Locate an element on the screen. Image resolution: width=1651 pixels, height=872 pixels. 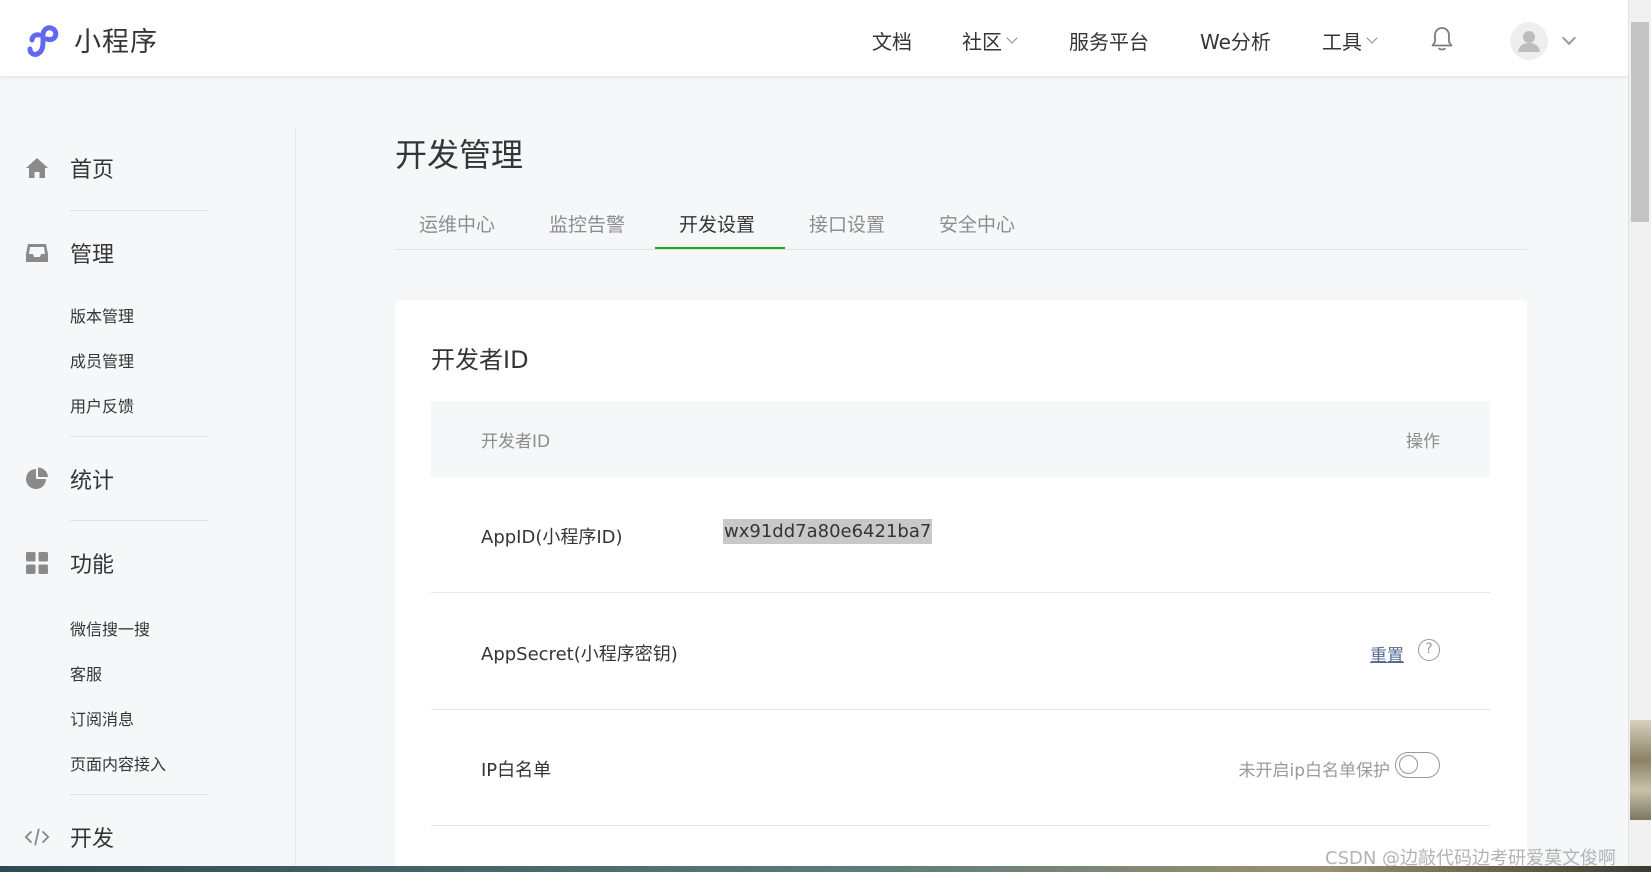
appsecret-label: AppSecret(小程序密钥) is located at coordinates (579, 654).